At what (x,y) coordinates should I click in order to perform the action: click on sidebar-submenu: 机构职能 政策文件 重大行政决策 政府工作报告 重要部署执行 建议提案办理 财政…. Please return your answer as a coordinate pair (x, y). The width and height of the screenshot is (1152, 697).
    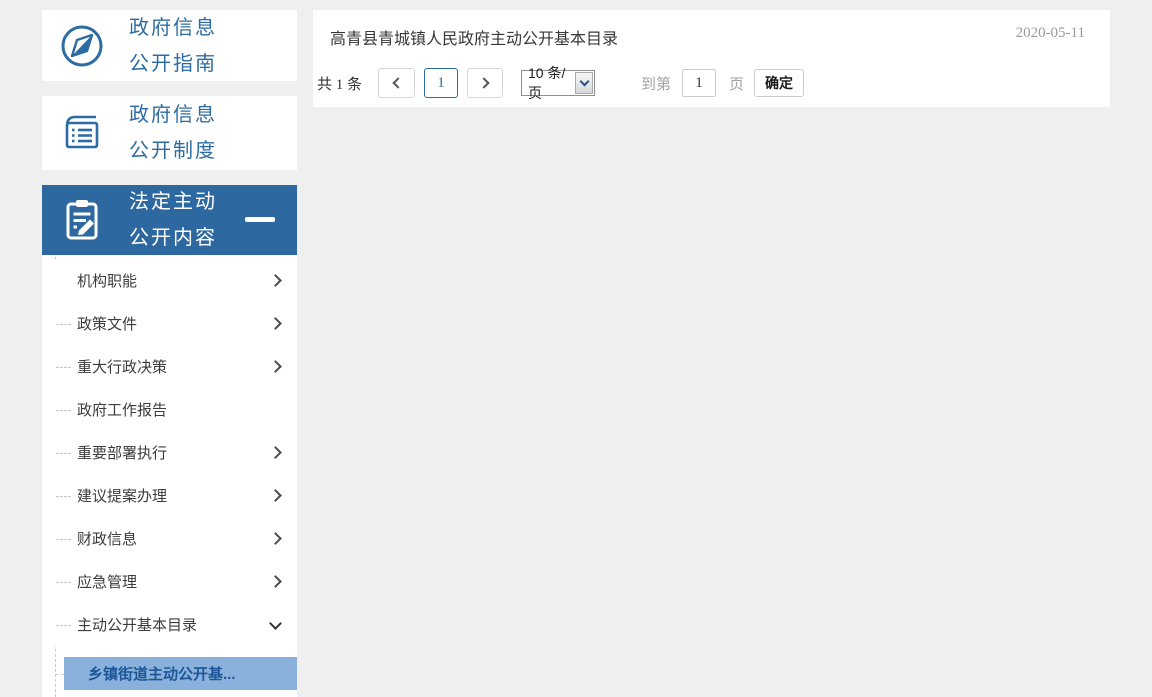
    Looking at the image, I should click on (169, 476).